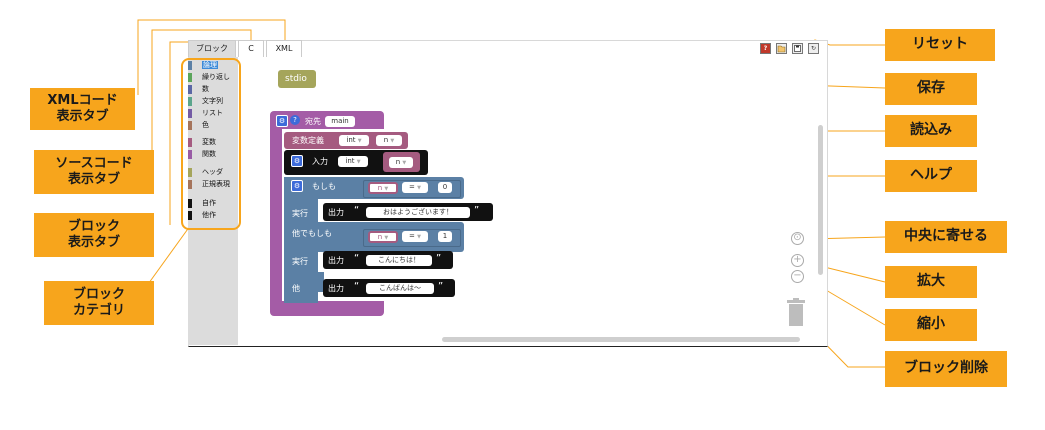 This screenshot has width=1045, height=430. Describe the element at coordinates (931, 176) in the screenshot. I see `annotation-help: ヘルプ` at that location.